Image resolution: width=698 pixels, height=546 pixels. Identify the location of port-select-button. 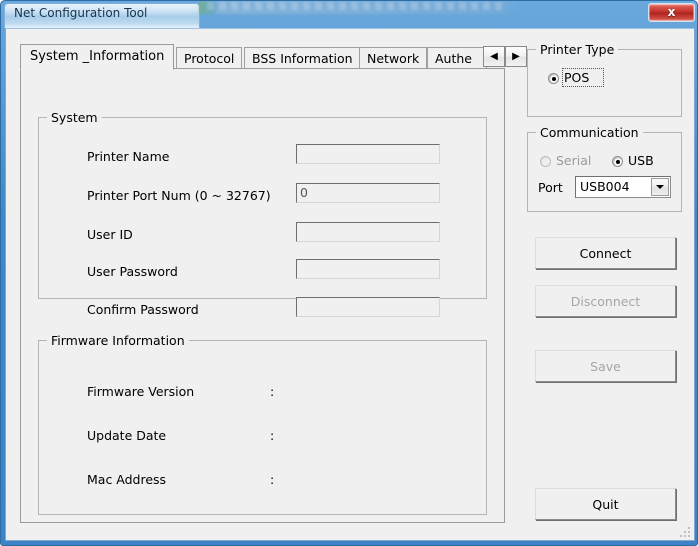
(660, 187).